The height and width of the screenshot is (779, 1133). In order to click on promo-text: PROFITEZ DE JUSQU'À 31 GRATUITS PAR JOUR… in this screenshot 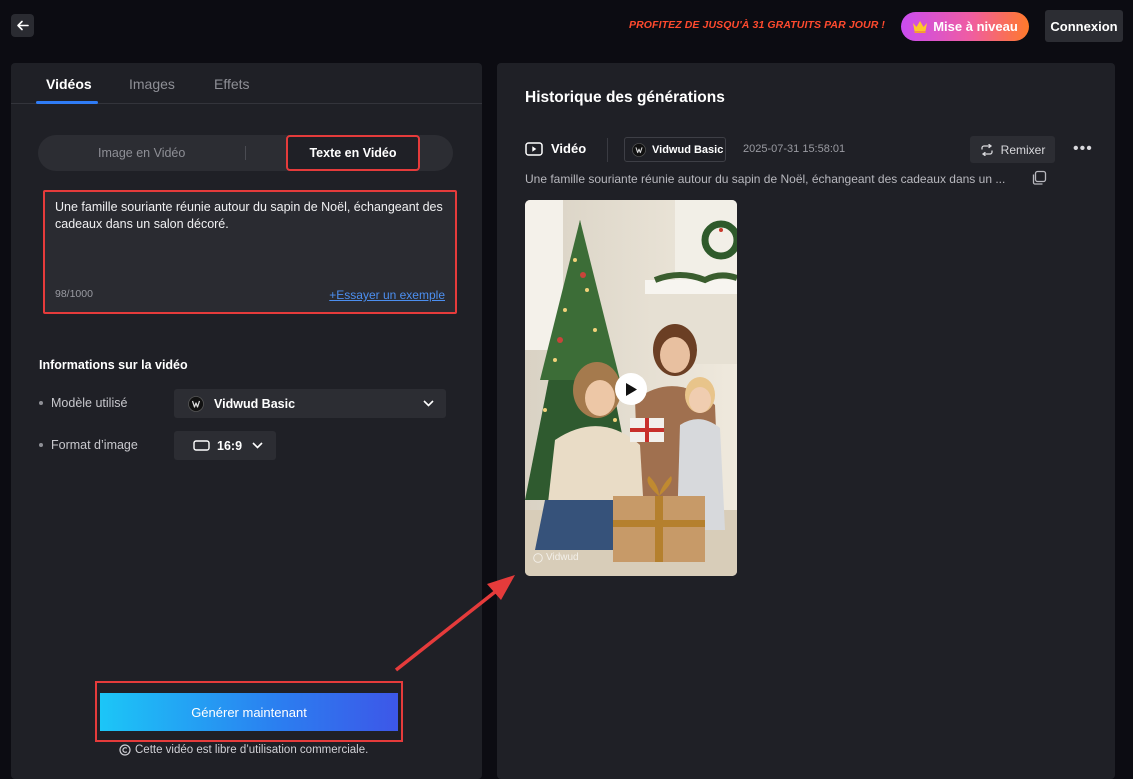, I will do `click(757, 25)`.